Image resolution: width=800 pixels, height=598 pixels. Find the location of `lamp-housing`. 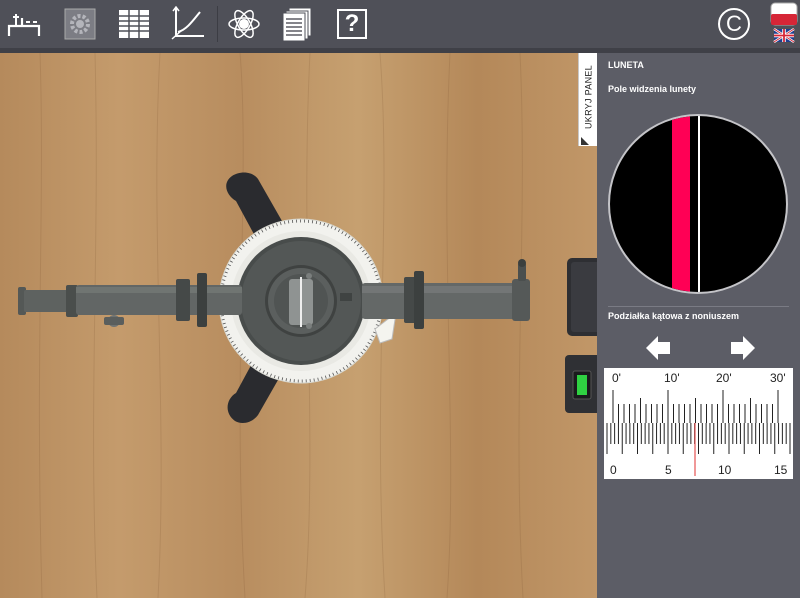

lamp-housing is located at coordinates (582, 297).